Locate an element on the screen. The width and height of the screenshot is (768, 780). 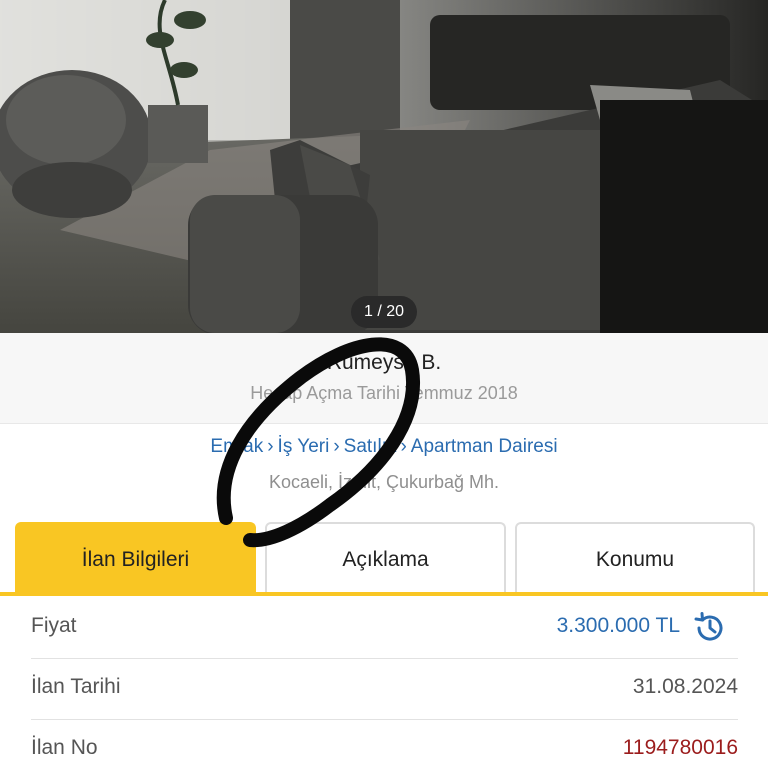
tab-underline is located at coordinates (384, 594).